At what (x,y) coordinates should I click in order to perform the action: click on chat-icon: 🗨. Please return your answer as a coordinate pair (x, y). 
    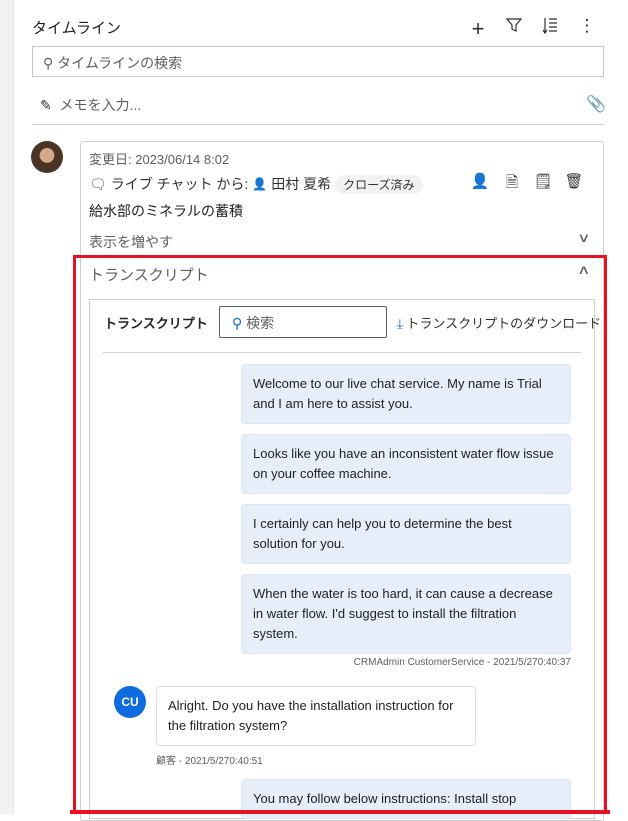
    Looking at the image, I should click on (98, 183).